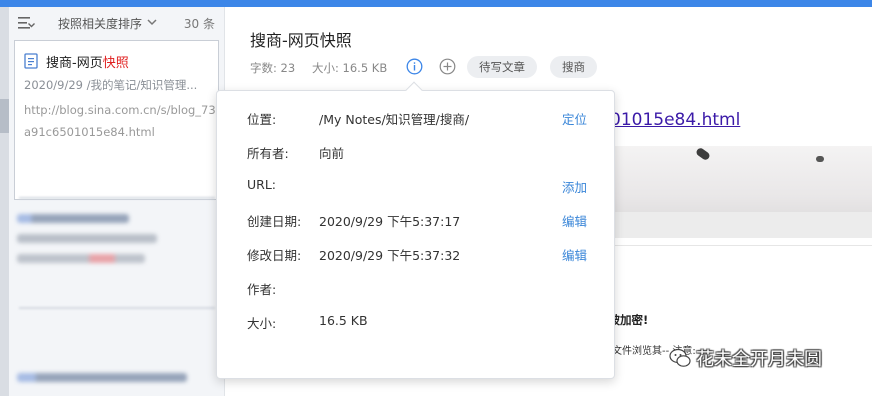 This screenshot has height=396, width=872. I want to click on info-row-created: 创建日期: 2020/9/29 下午5:37:17 编辑, so click(417, 221).